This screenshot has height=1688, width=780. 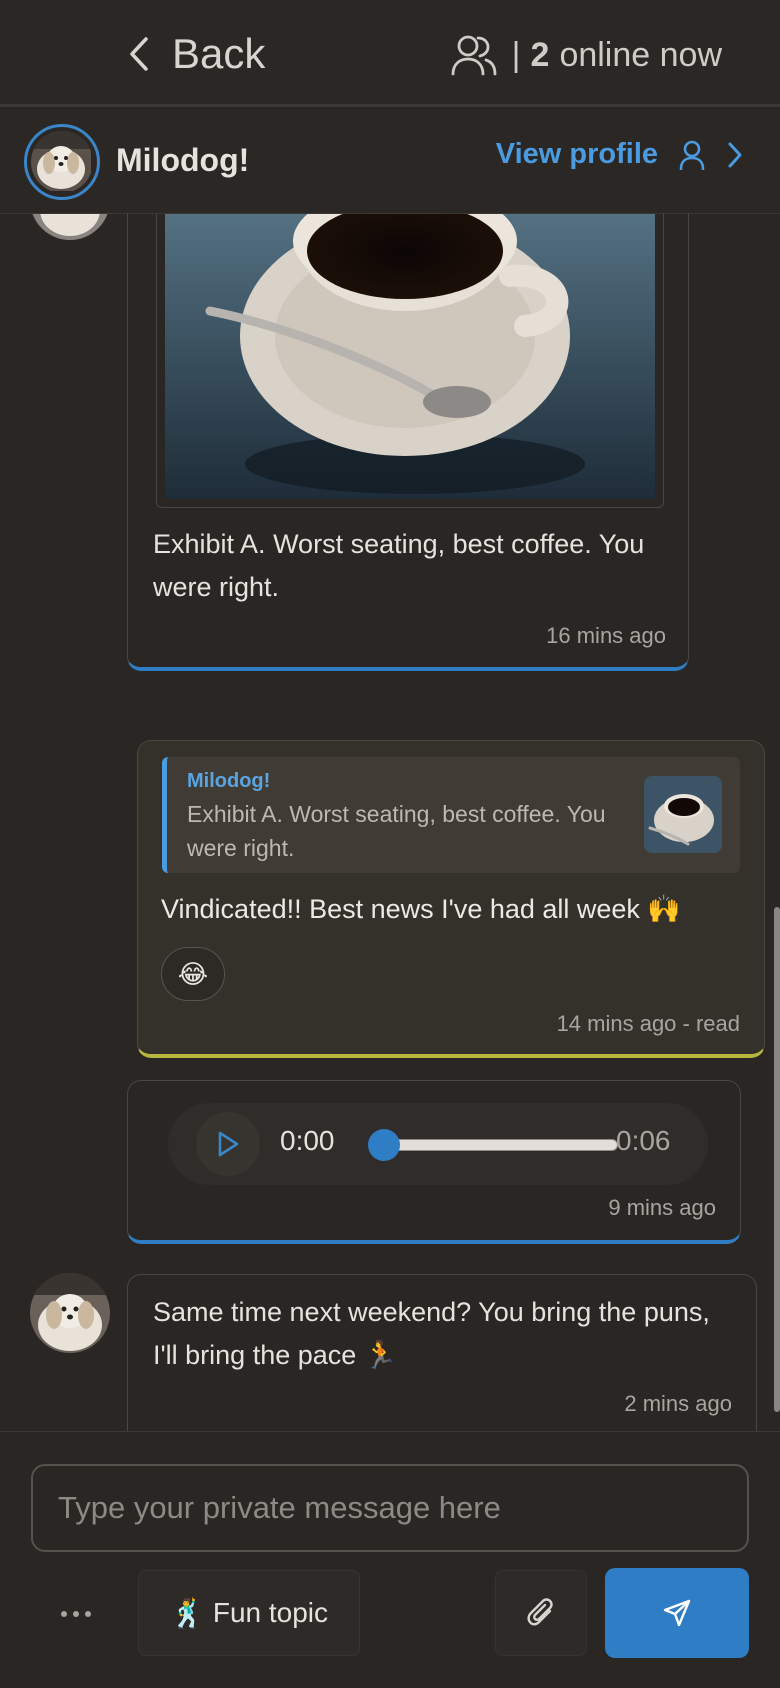 I want to click on view-profile-link: View profile, so click(x=620, y=154).